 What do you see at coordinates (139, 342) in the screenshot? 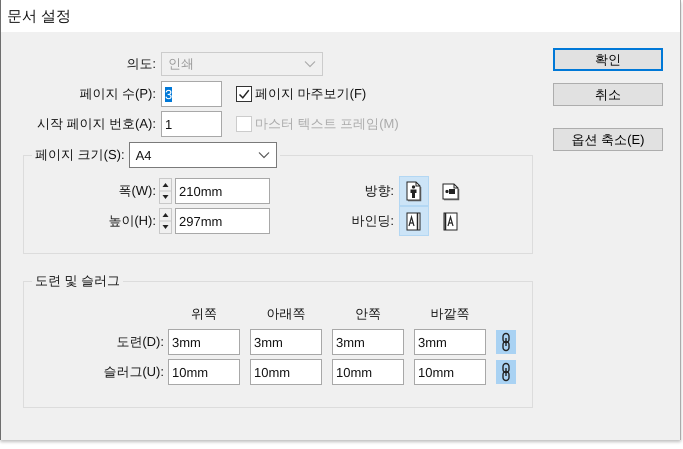
I see `field-label: 도련(D):` at bounding box center [139, 342].